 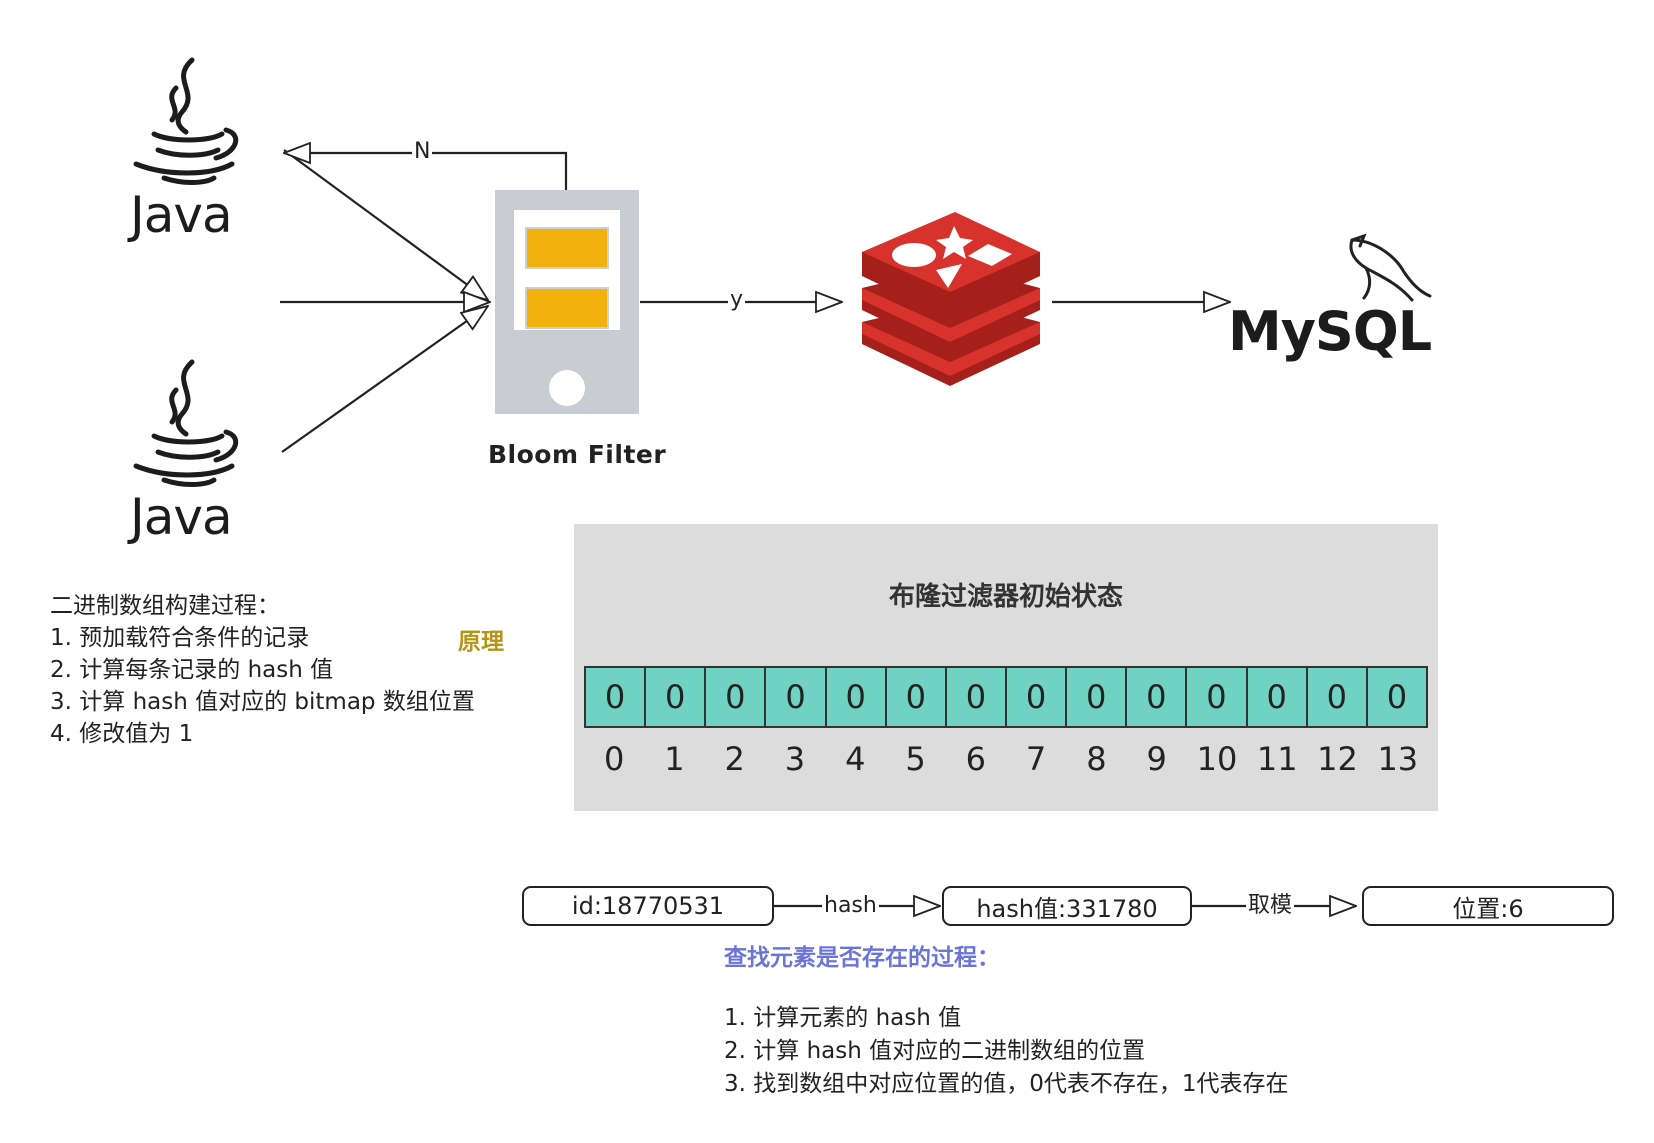 I want to click on lookup-step-2: 2. 计算 hash 值对应的二进制数组的位置, so click(x=935, y=1051).